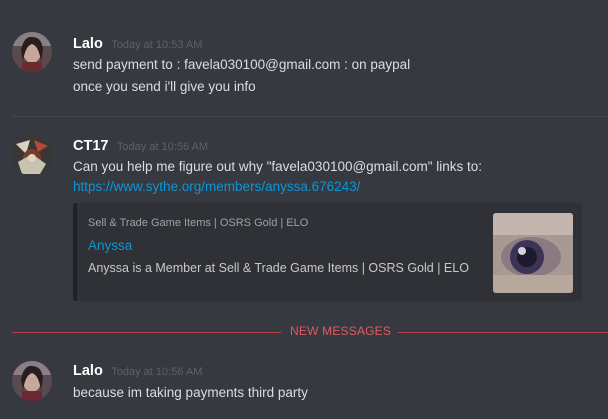  What do you see at coordinates (146, 332) in the screenshot?
I see `separator-line-left` at bounding box center [146, 332].